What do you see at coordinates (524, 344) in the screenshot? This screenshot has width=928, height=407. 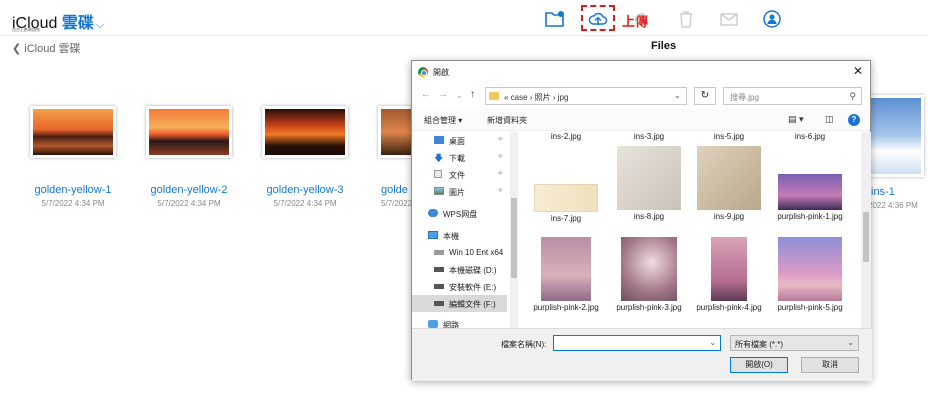 I see `filename-label: 檔案名稱(N):` at bounding box center [524, 344].